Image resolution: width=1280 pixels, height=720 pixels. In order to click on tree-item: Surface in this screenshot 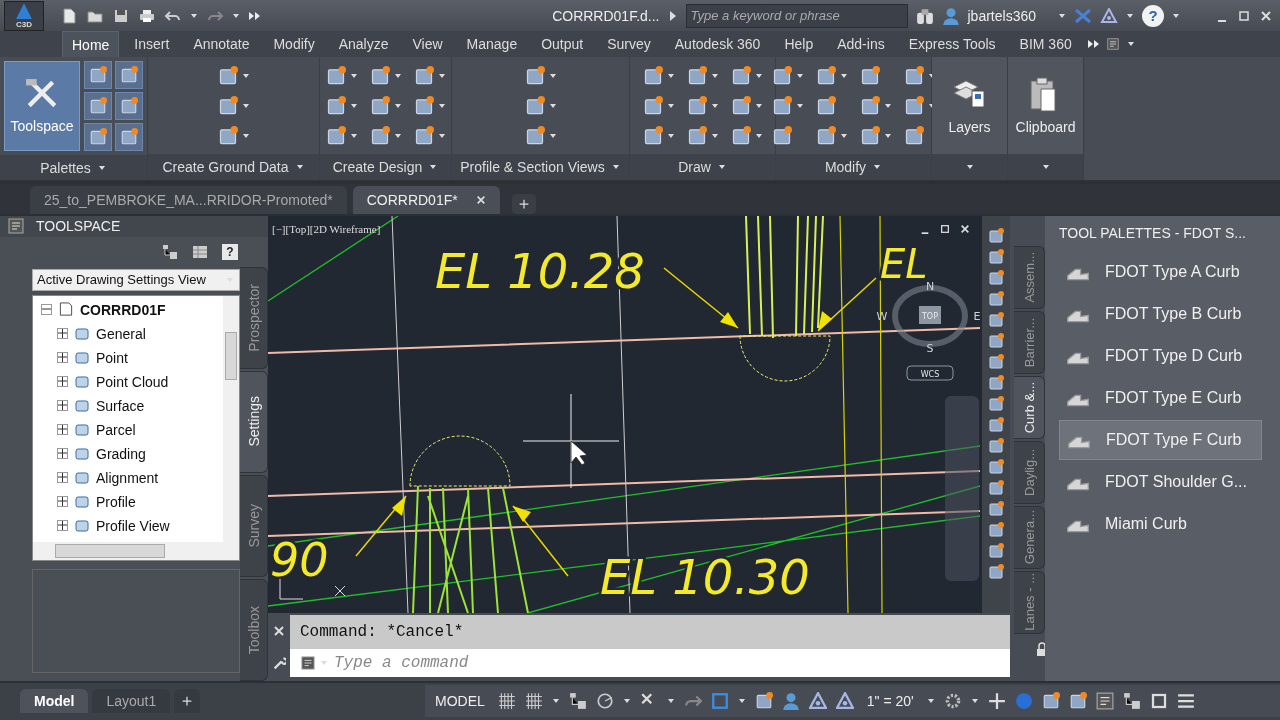, I will do `click(132, 405)`.